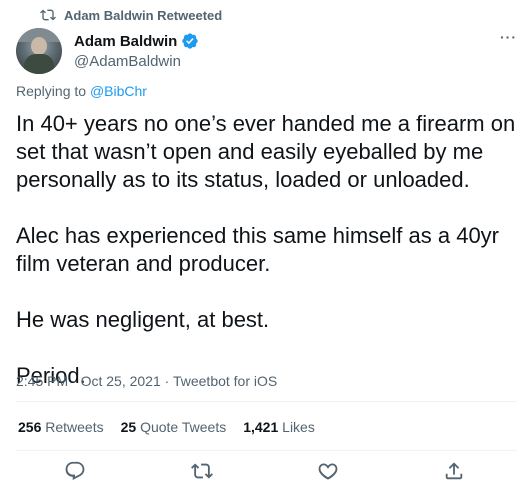 The height and width of the screenshot is (493, 531). I want to click on replying-prefix: Replying to, so click(53, 91).